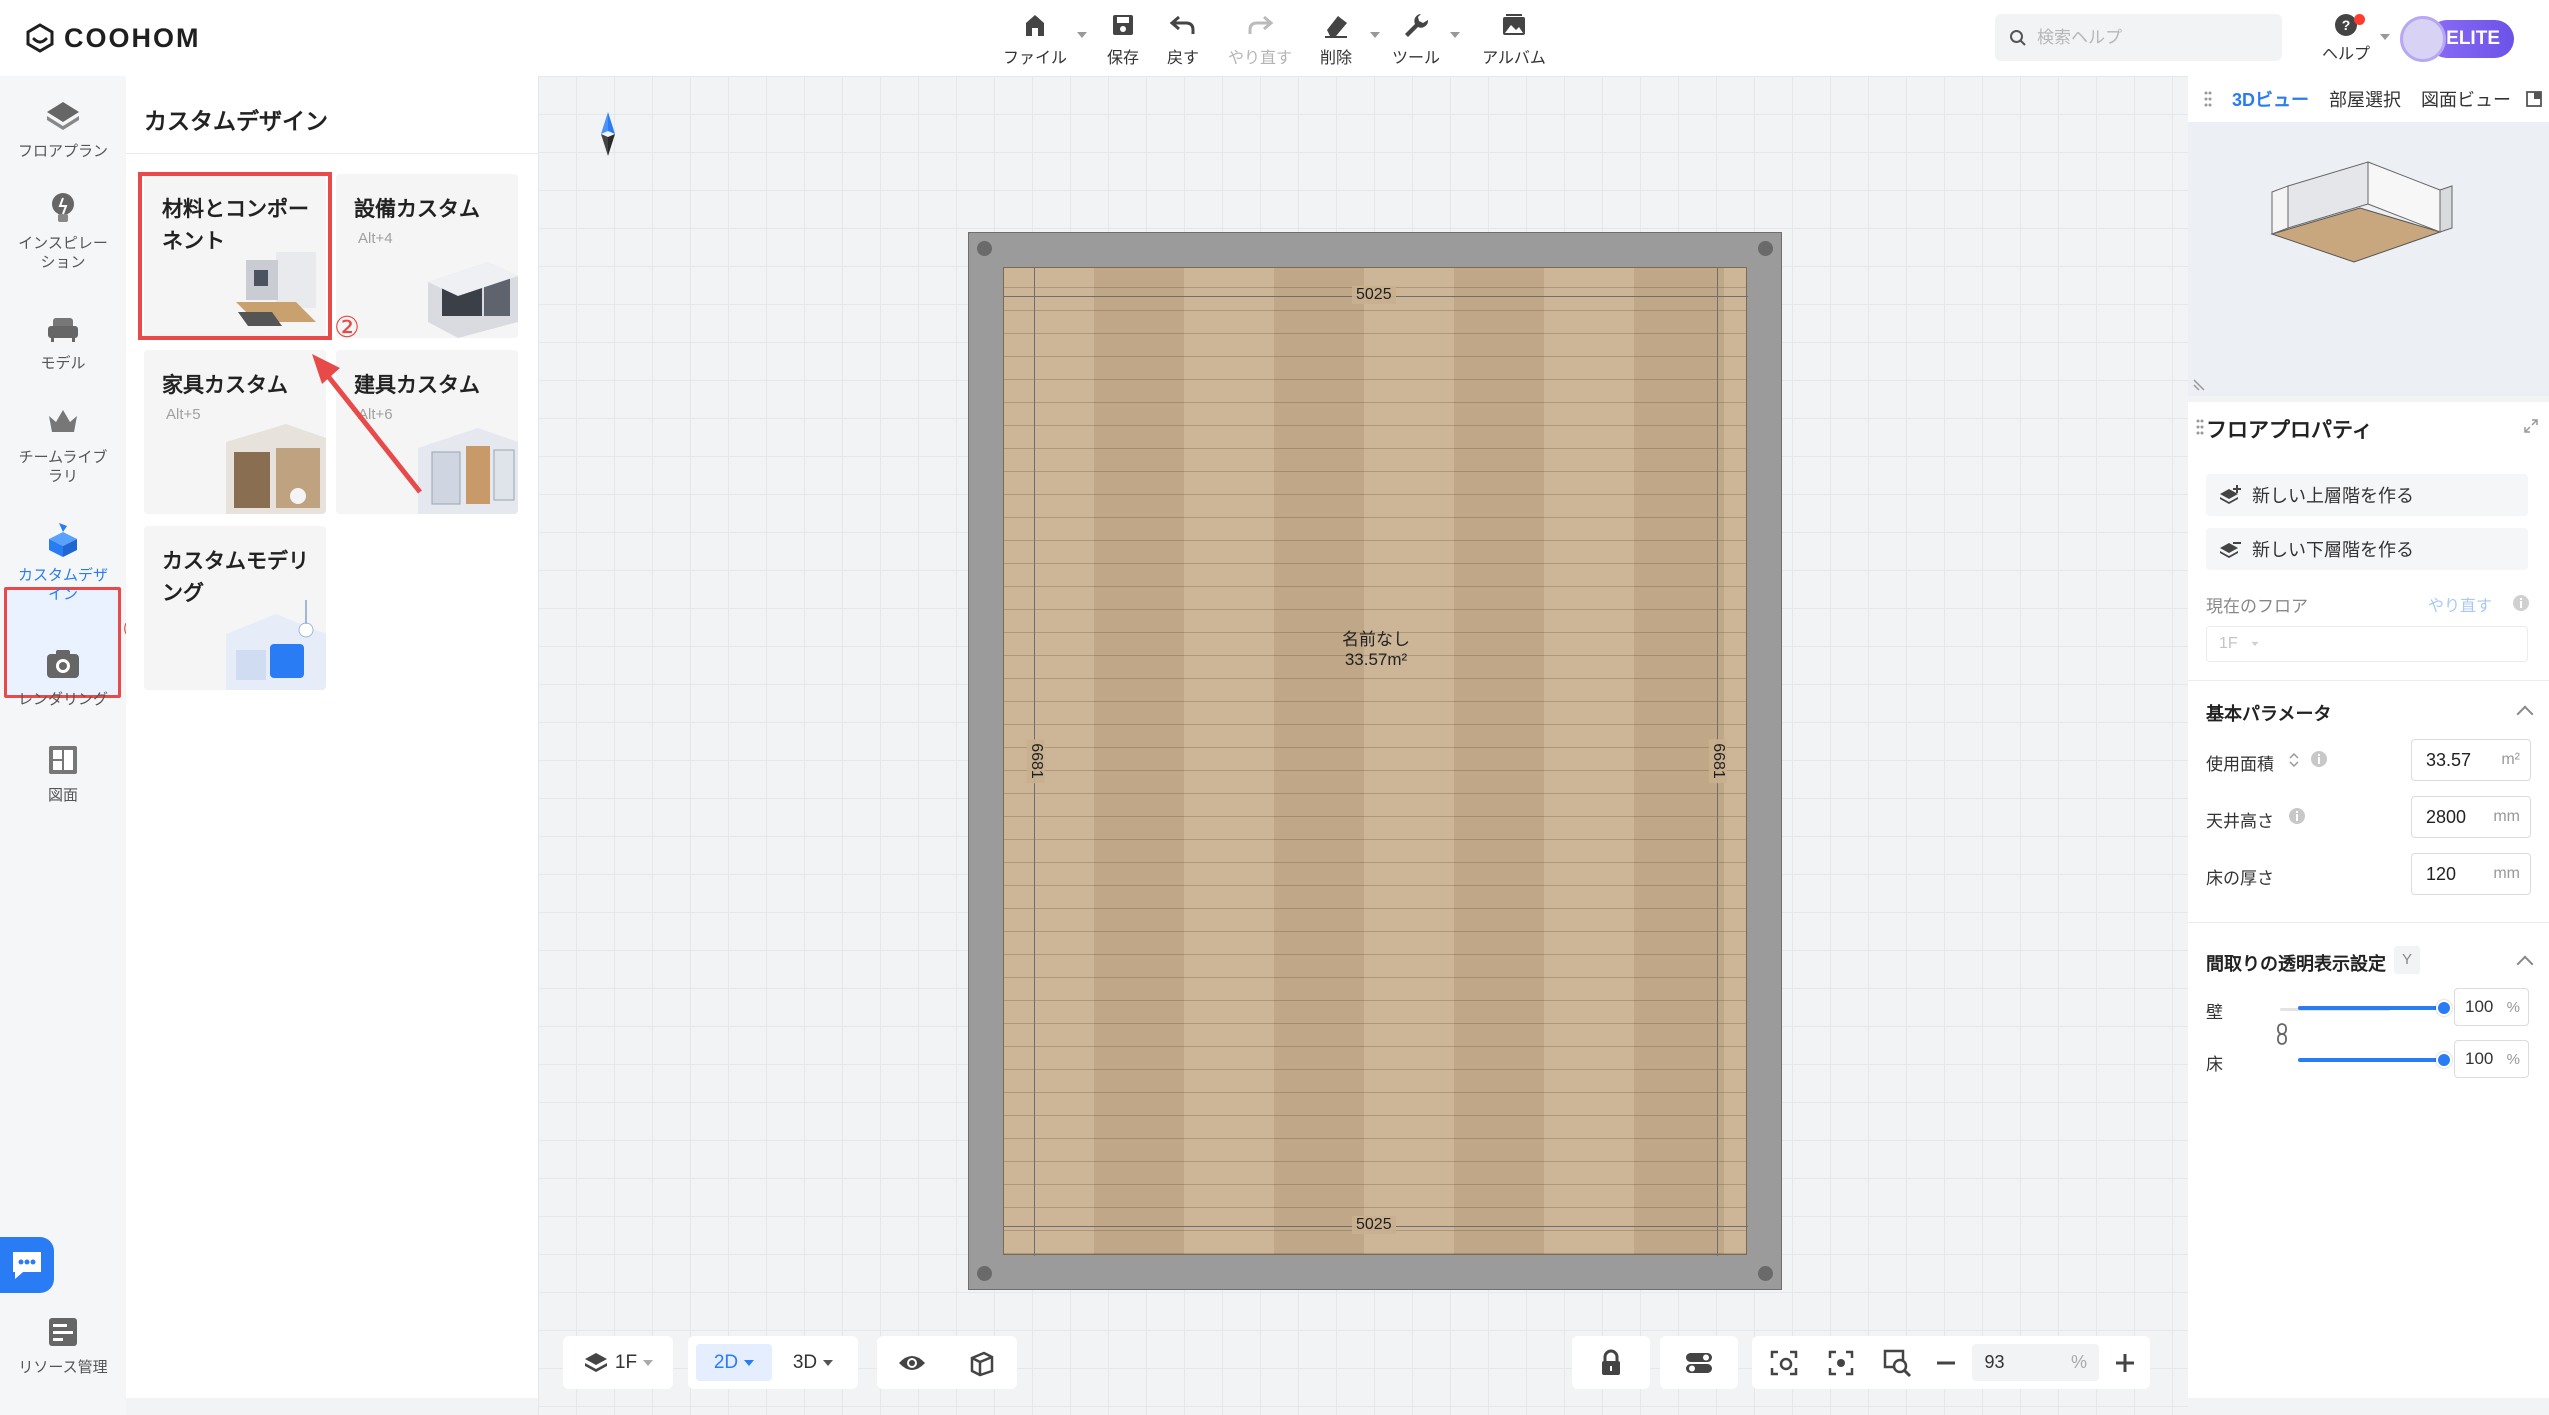 The image size is (2549, 1415). I want to click on current-floor-select: 1F, so click(2367, 644).